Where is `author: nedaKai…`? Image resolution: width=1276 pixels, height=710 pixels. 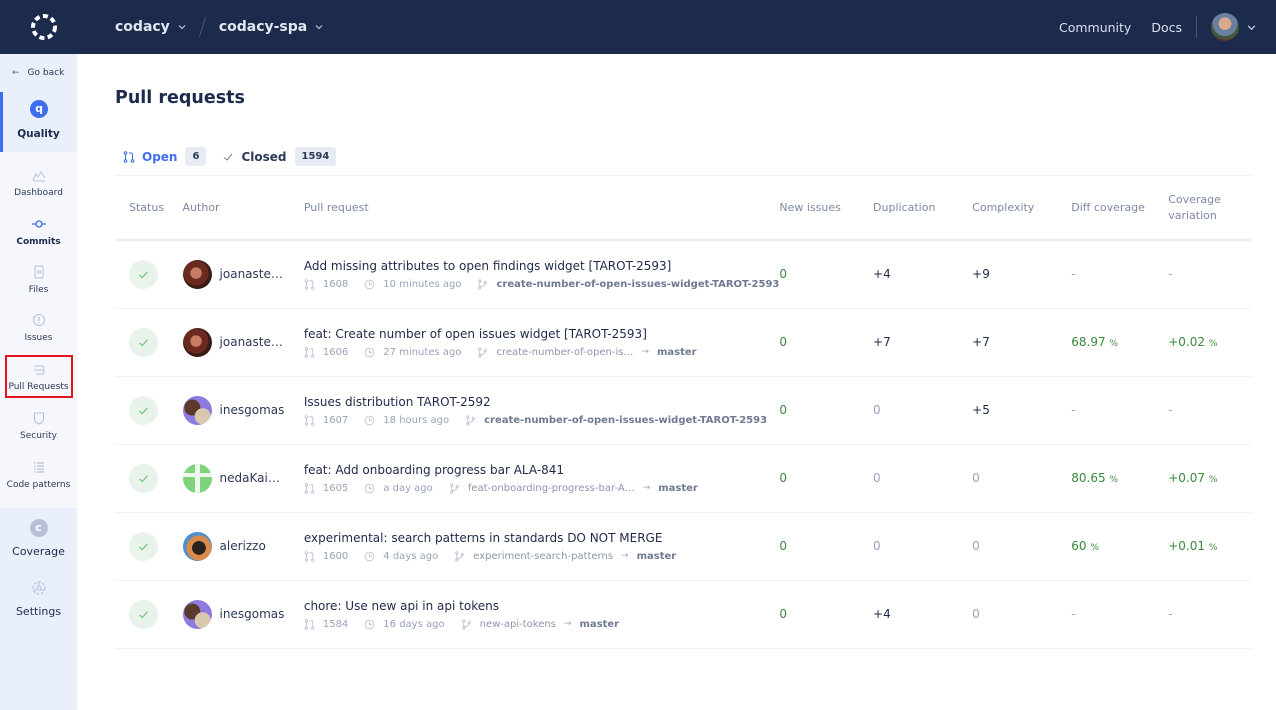
author: nedaKai… is located at coordinates (243, 478).